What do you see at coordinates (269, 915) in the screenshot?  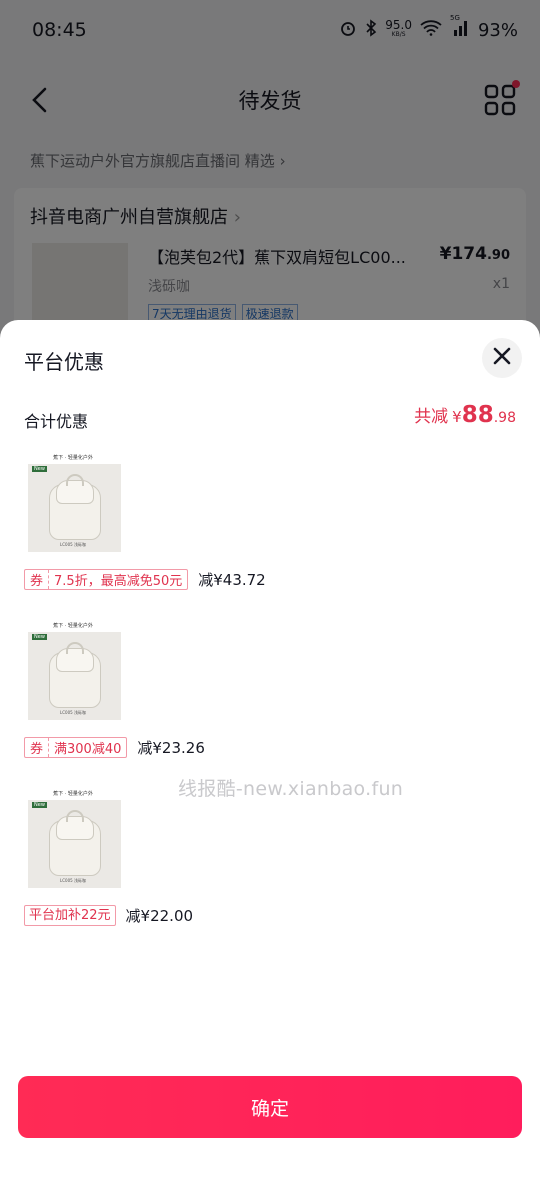 I see `discount-row: 平台加补22元 减¥22.00` at bounding box center [269, 915].